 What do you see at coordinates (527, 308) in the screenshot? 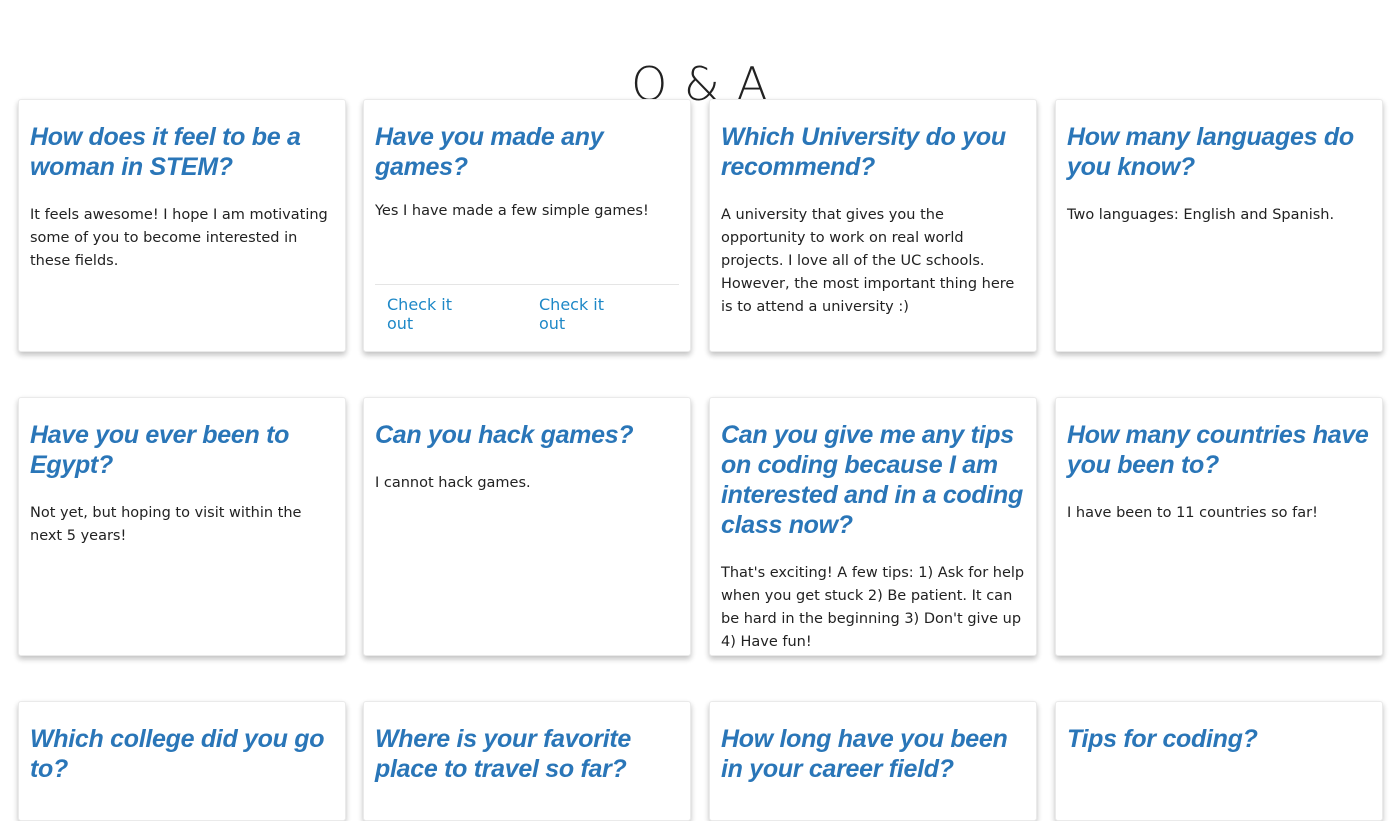
I see `card-actions: Check it out Check it out` at bounding box center [527, 308].